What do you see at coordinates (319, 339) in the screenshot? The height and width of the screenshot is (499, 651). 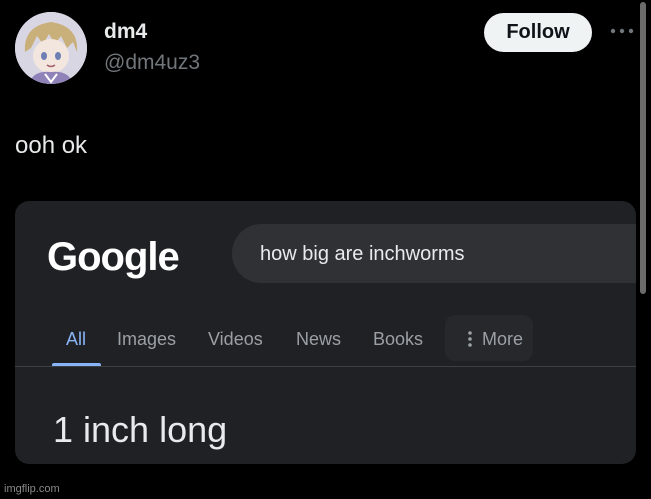 I see `tab-news: News` at bounding box center [319, 339].